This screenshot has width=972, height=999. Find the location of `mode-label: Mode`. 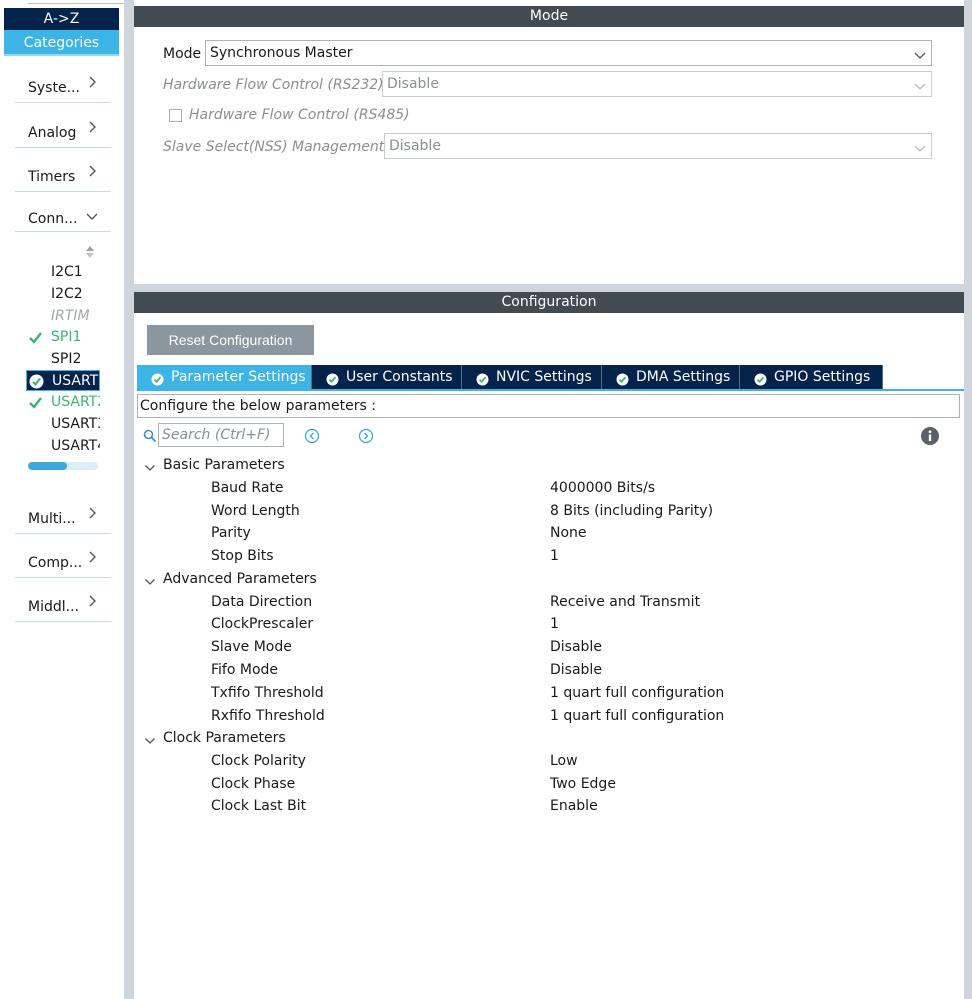

mode-label: Mode is located at coordinates (182, 54).